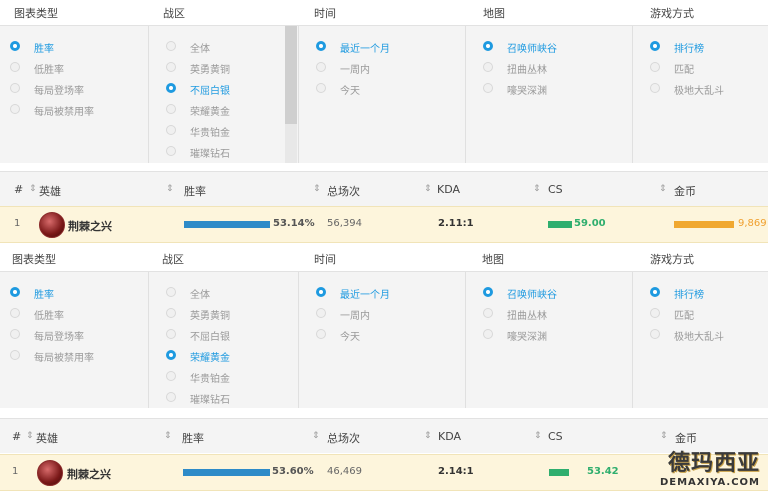 Image resolution: width=768 pixels, height=492 pixels. I want to click on watermark-logo-text: 德玛西亚, so click(713, 463).